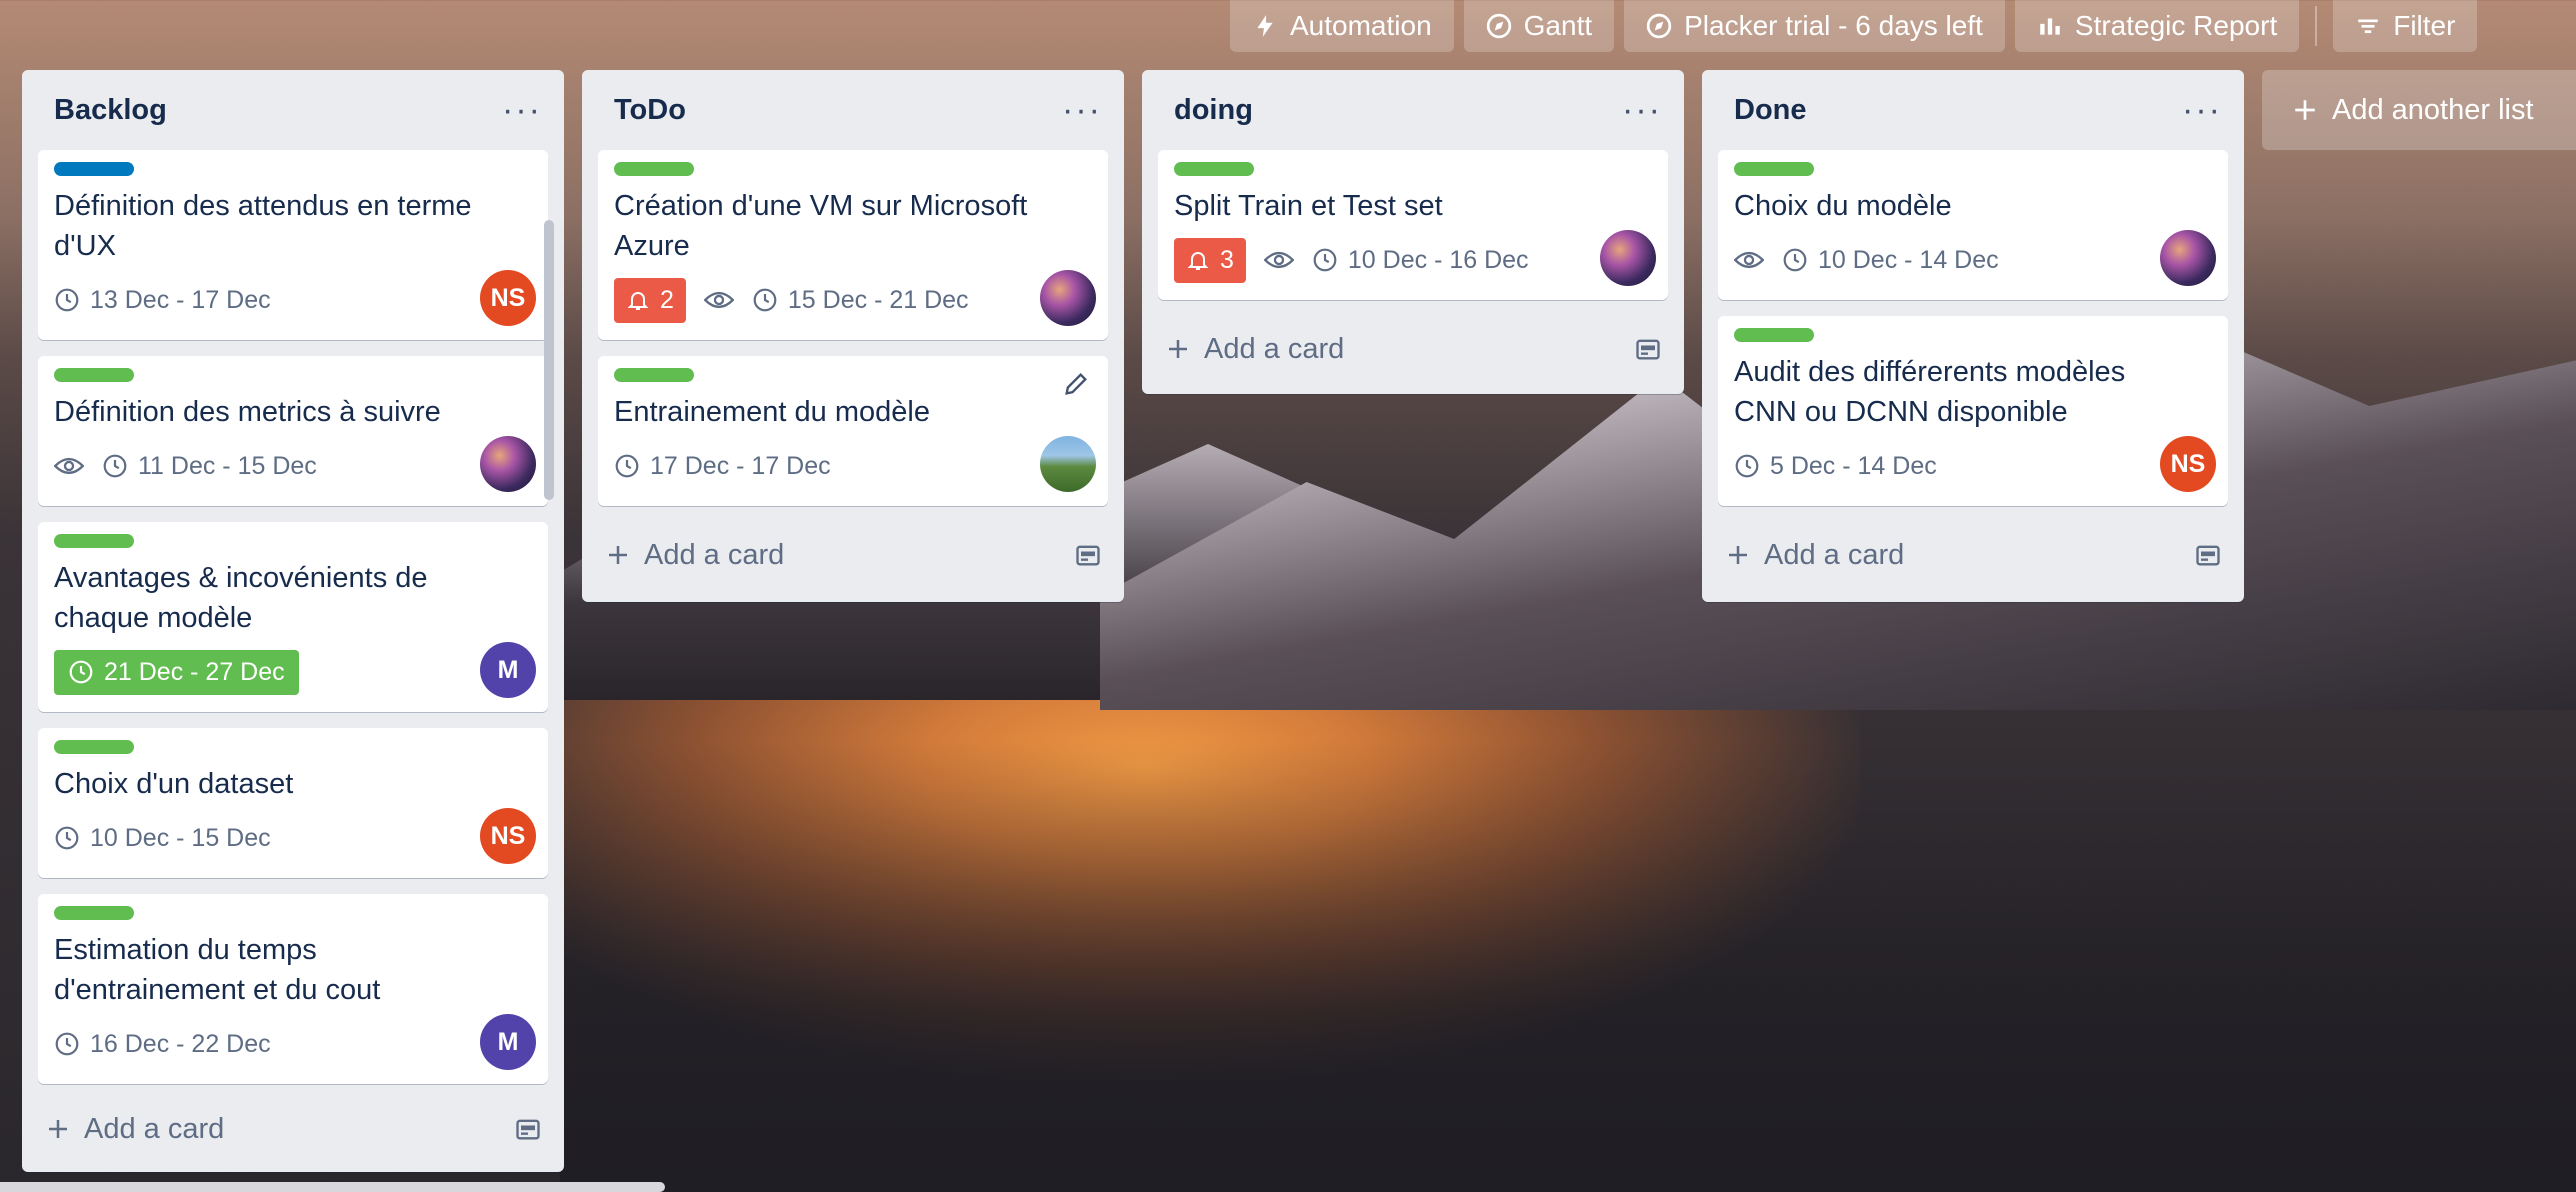  I want to click on due-date-badge: 13 Dec - 17 Dec, so click(162, 300).